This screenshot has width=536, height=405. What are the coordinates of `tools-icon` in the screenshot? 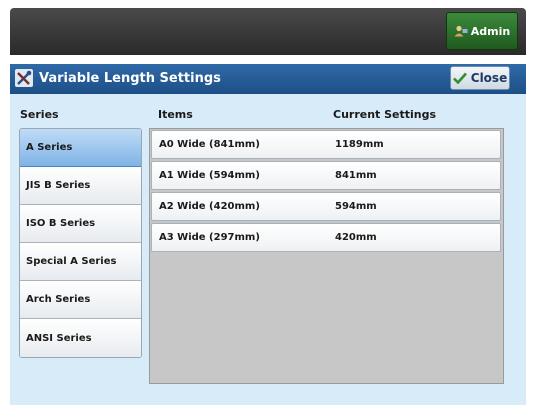 It's located at (24, 78).